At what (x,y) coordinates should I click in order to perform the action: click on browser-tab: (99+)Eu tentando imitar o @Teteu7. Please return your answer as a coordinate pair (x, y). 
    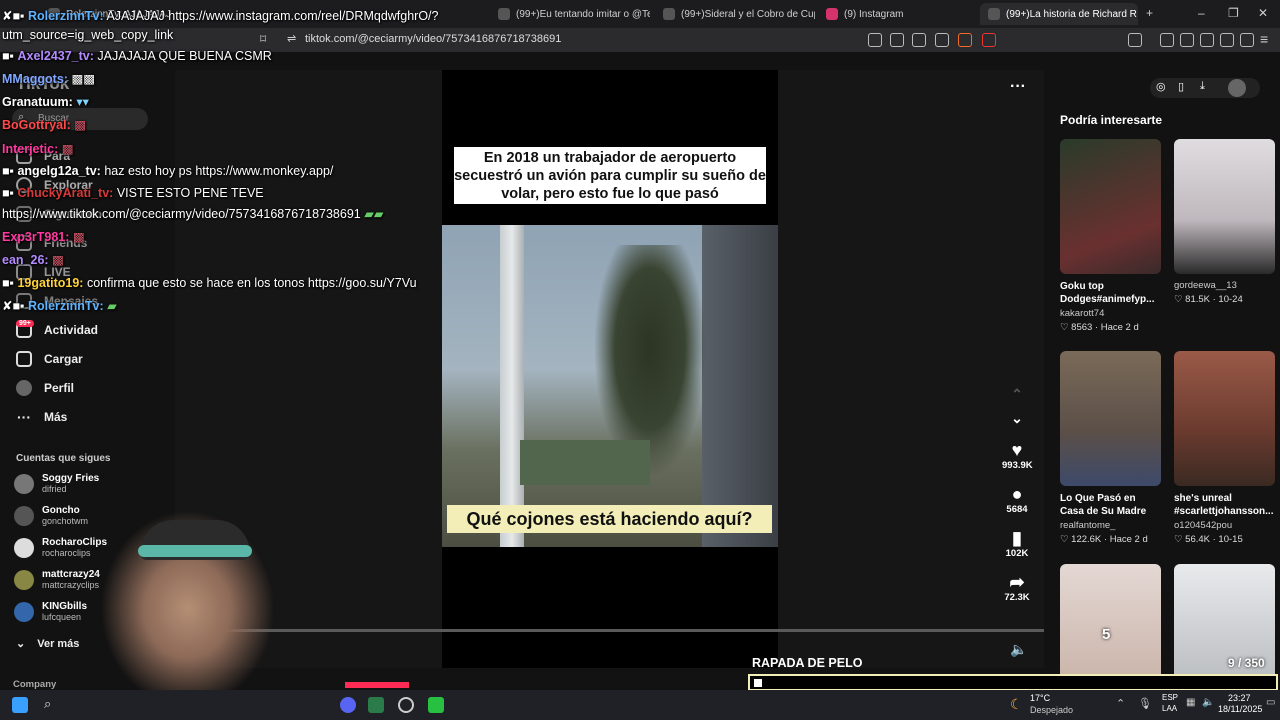
    Looking at the image, I should click on (570, 14).